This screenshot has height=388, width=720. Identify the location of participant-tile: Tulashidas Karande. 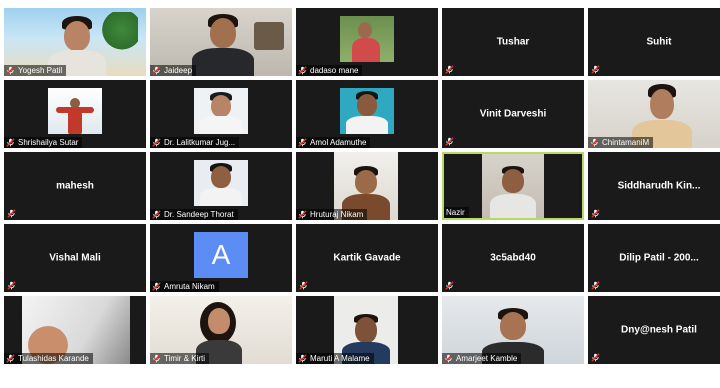
(75, 330).